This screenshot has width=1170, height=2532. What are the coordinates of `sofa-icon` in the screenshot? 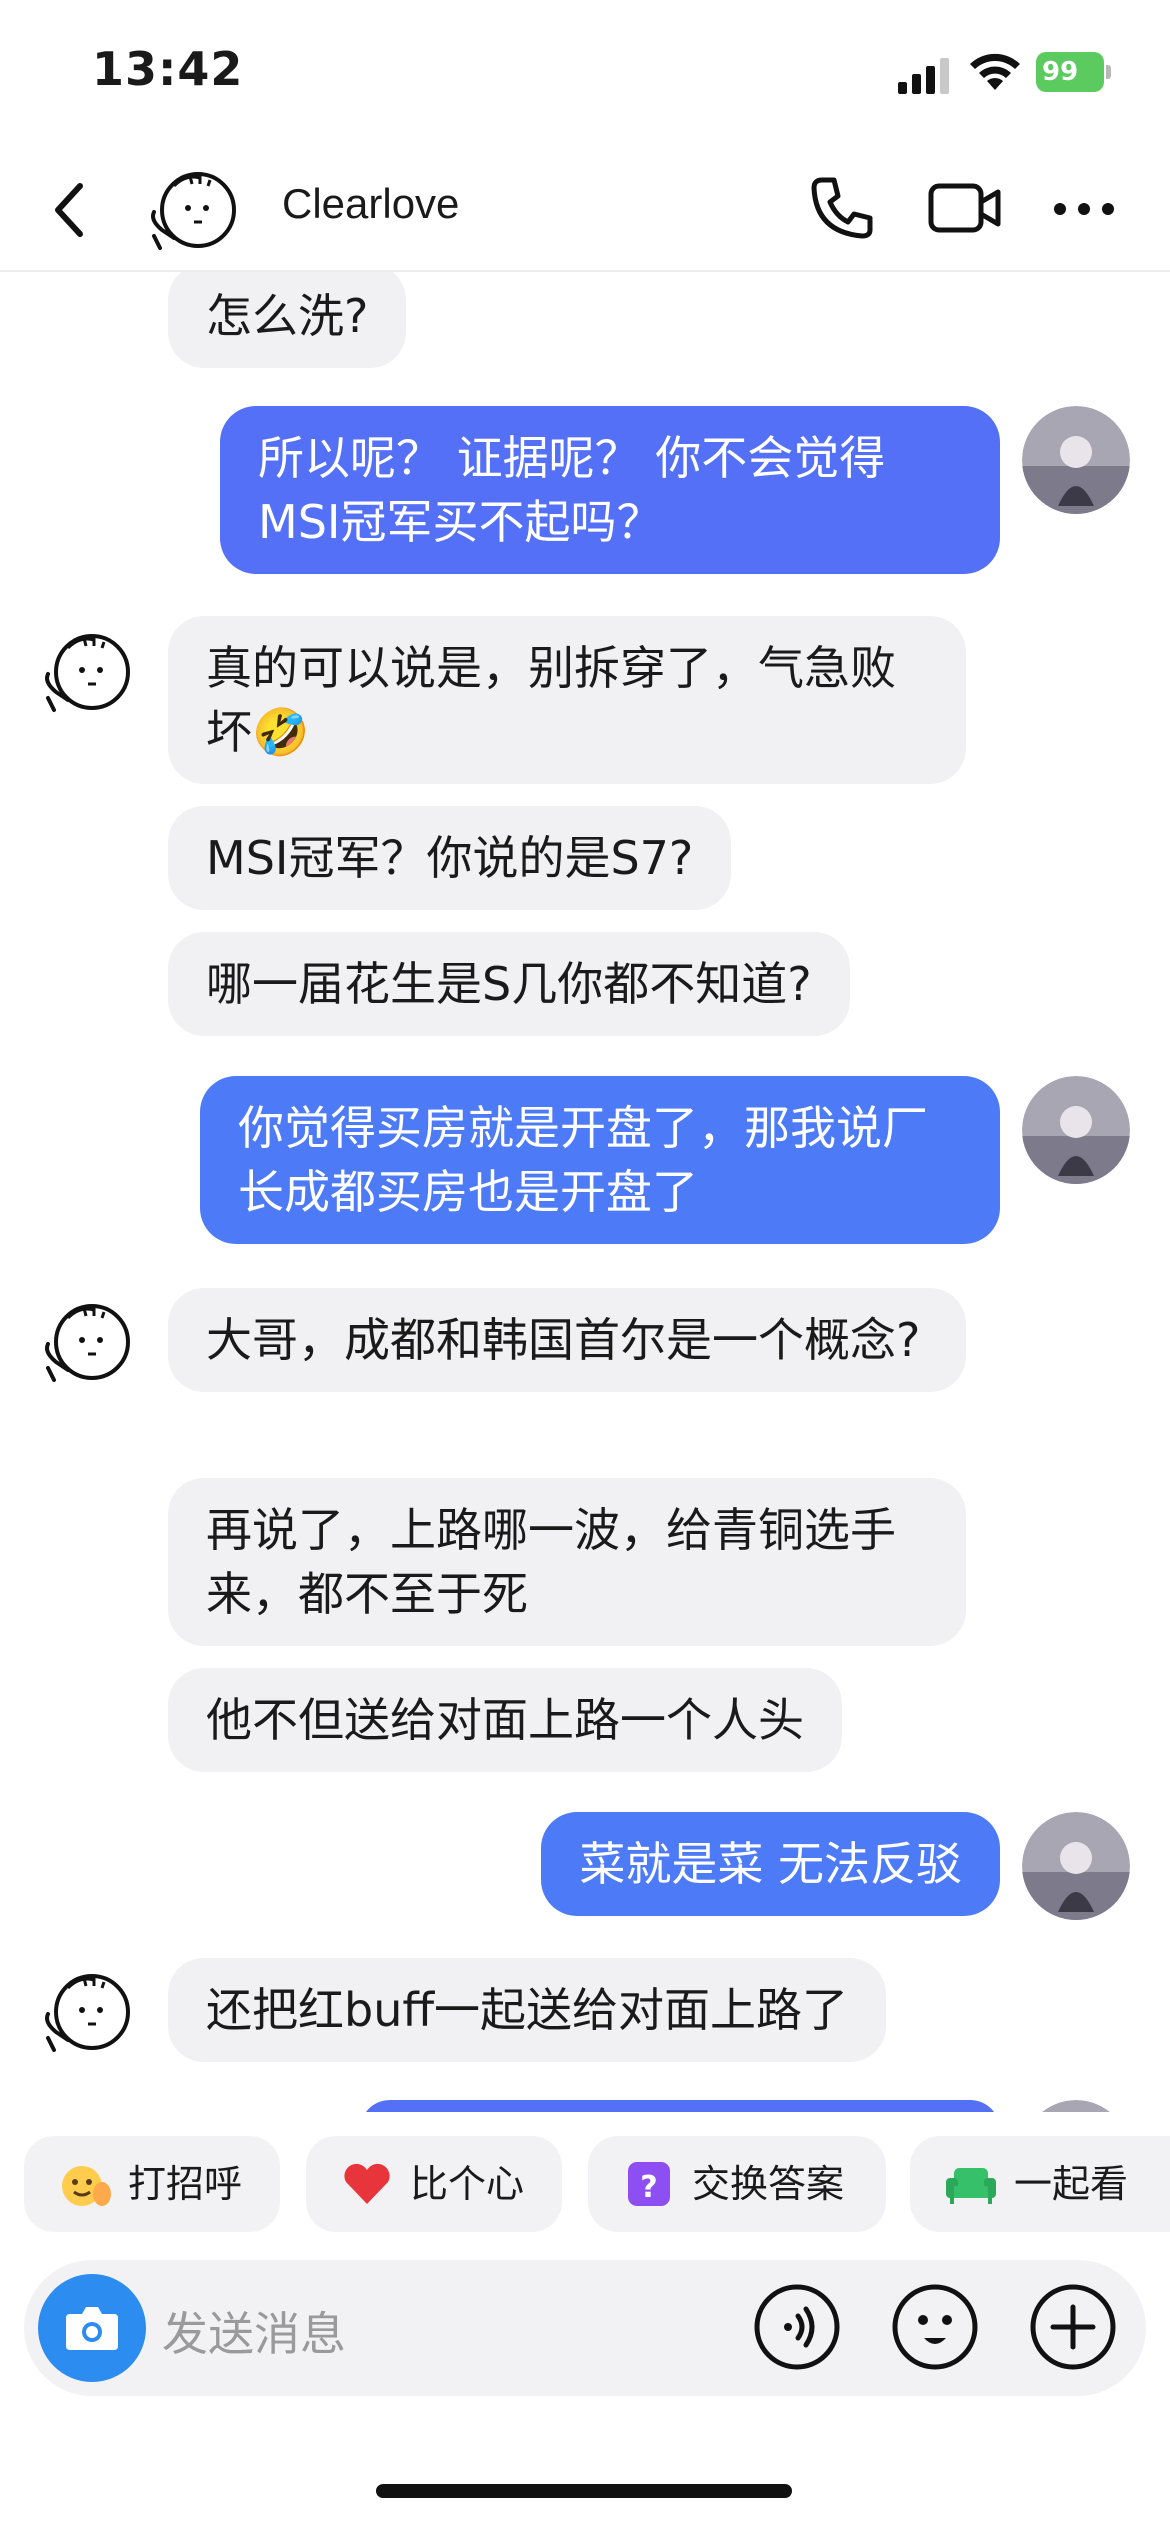 It's located at (971, 2186).